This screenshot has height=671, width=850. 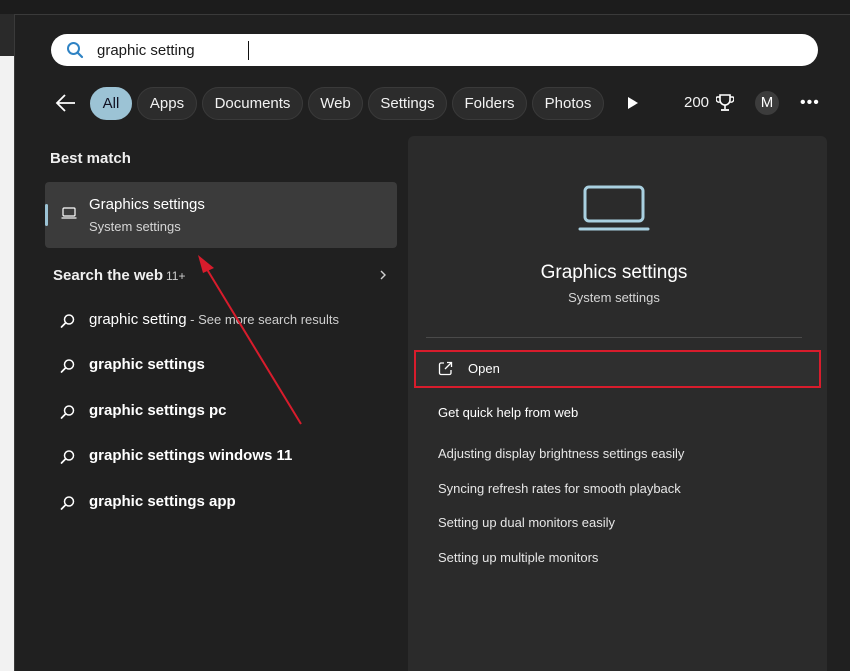 What do you see at coordinates (225, 367) in the screenshot?
I see `web-result-item: graphic settings` at bounding box center [225, 367].